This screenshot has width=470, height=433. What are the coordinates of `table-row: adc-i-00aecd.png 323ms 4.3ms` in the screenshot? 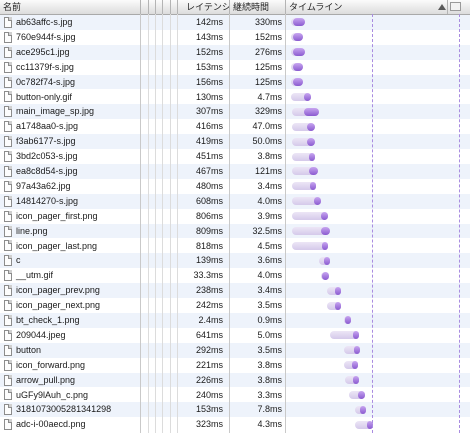 It's located at (235, 425).